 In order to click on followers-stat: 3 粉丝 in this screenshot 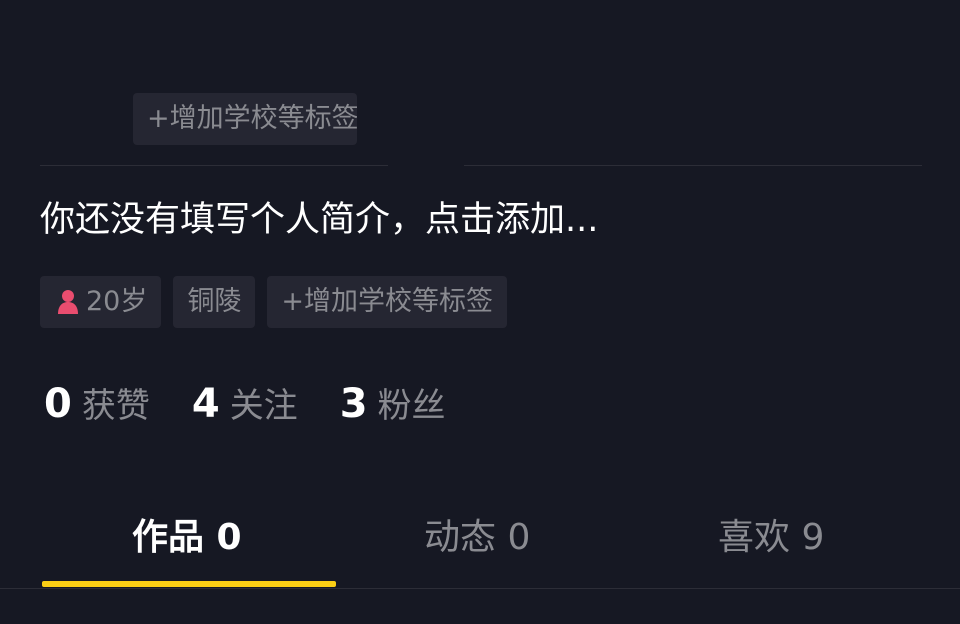, I will do `click(393, 402)`.